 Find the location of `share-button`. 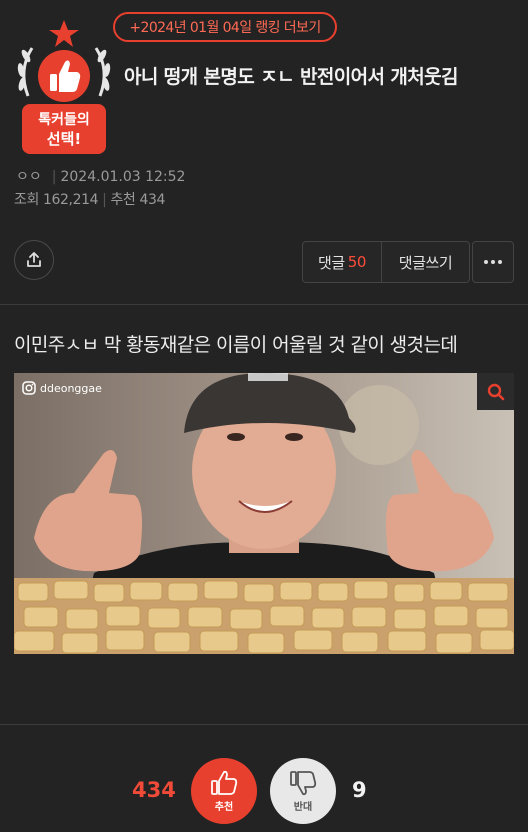

share-button is located at coordinates (34, 260).